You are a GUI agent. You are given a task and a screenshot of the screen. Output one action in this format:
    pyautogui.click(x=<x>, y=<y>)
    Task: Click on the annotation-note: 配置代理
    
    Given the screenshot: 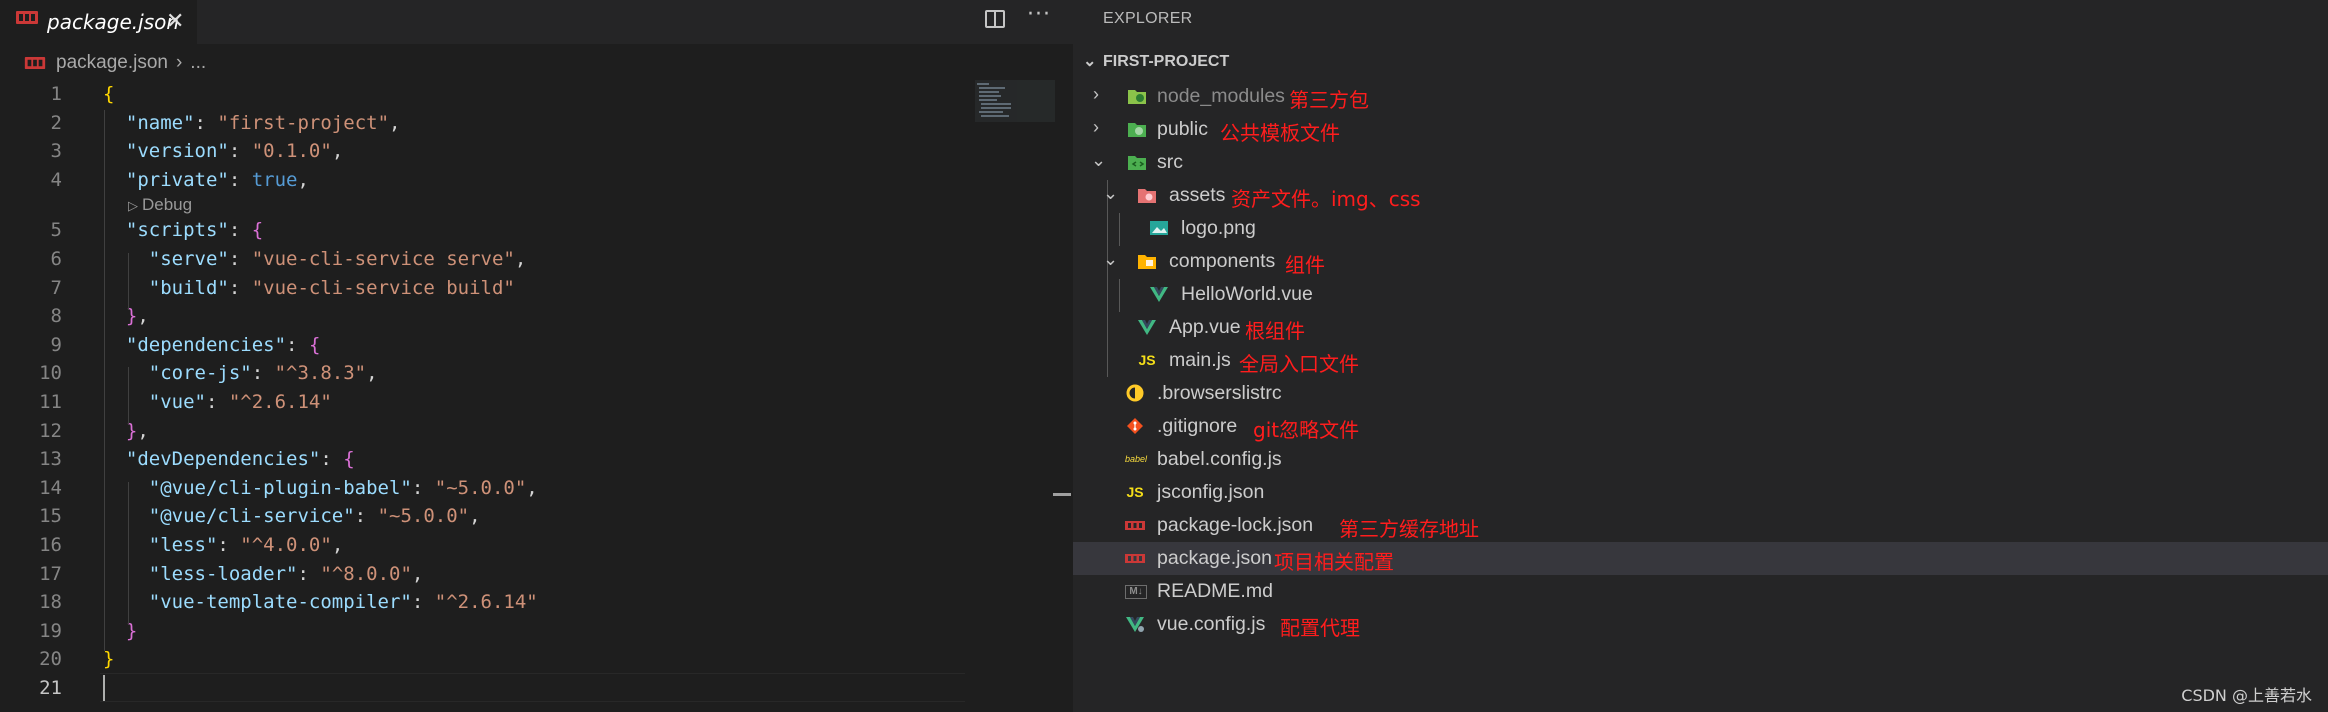 What is the action you would take?
    pyautogui.click(x=1320, y=628)
    